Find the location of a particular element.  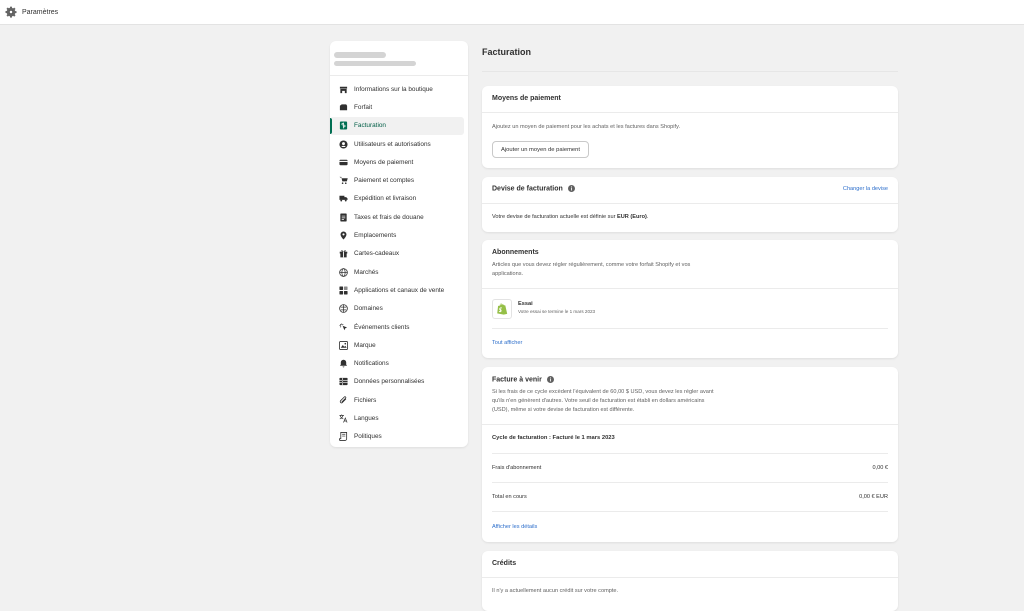

apps-icon is located at coordinates (343, 290).